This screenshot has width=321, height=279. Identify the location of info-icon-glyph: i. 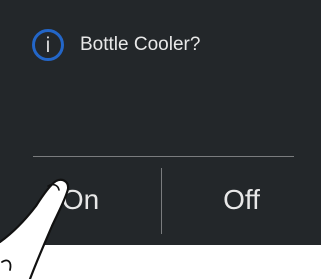
(48, 45).